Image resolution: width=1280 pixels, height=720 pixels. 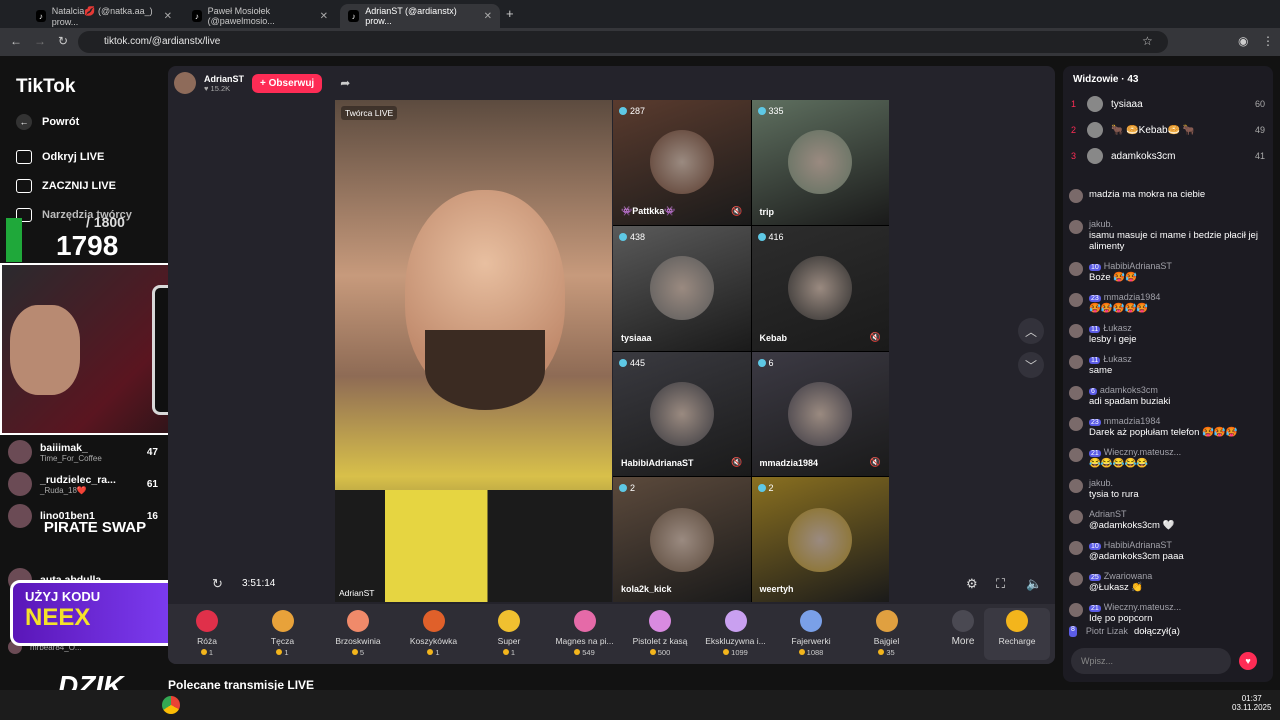 What do you see at coordinates (24, 186) in the screenshot?
I see `camera-icon` at bounding box center [24, 186].